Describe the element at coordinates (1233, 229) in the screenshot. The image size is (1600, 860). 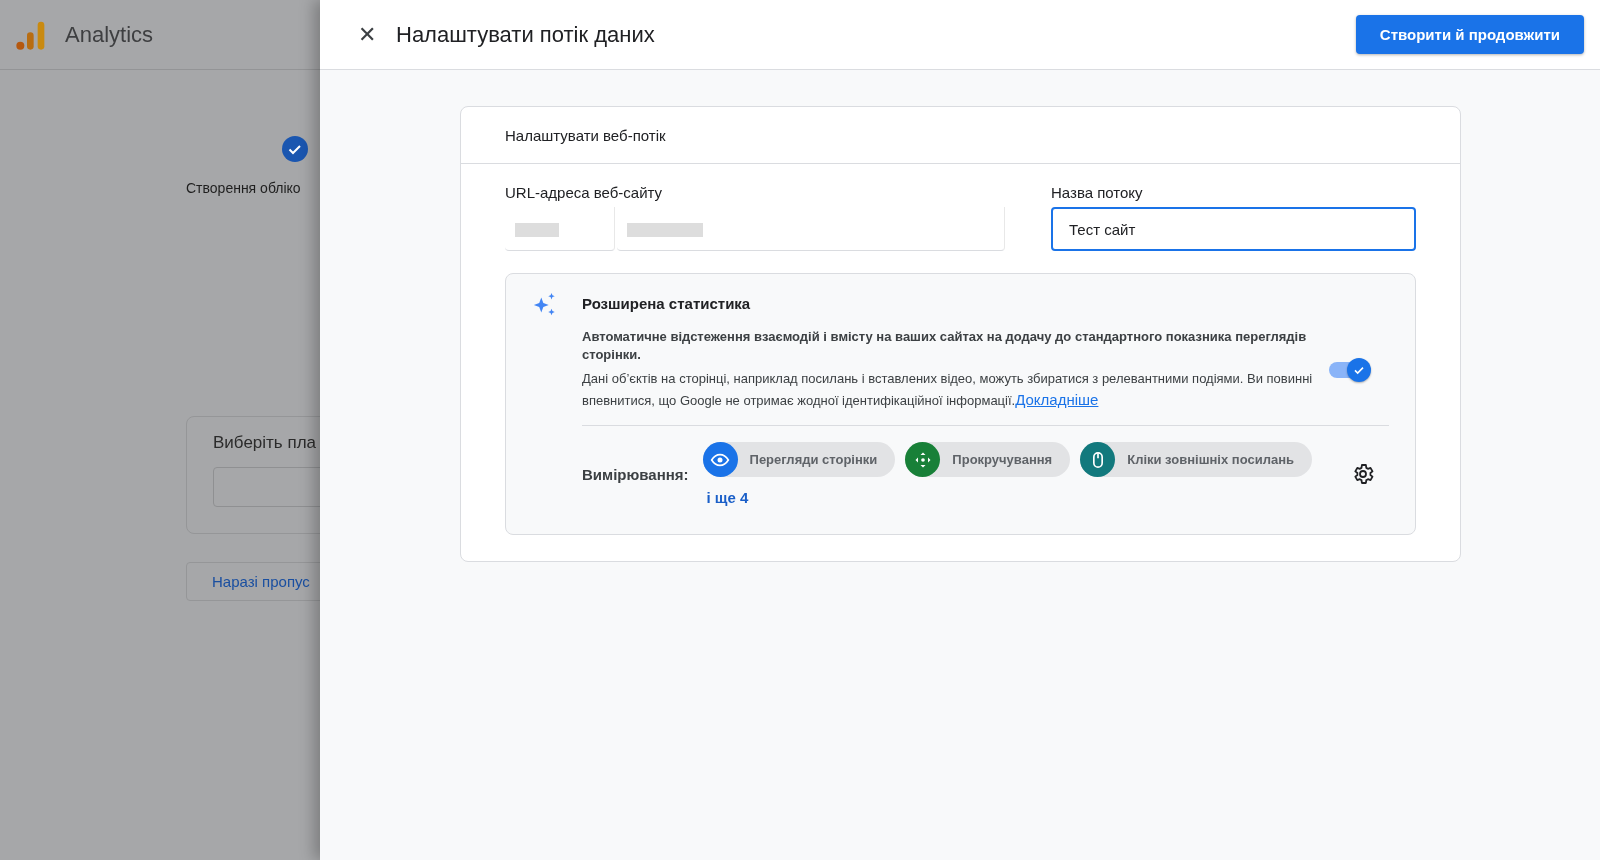
I see `stream-name-field: Тест сайт` at that location.